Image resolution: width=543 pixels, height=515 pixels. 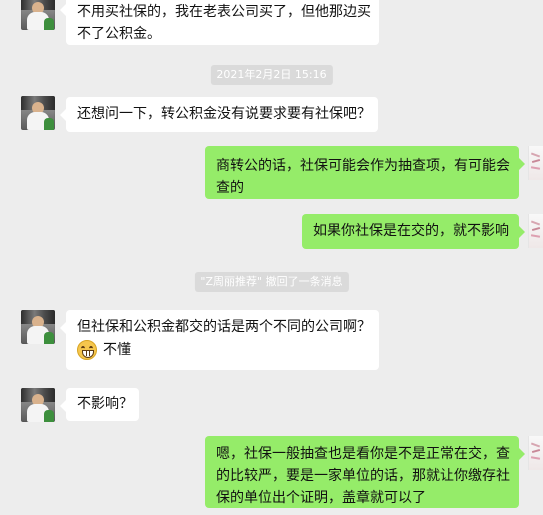 I want to click on incoming-message-2: 还想问一下，转公积金没有说要求要有社保吧？, so click(x=219, y=114).